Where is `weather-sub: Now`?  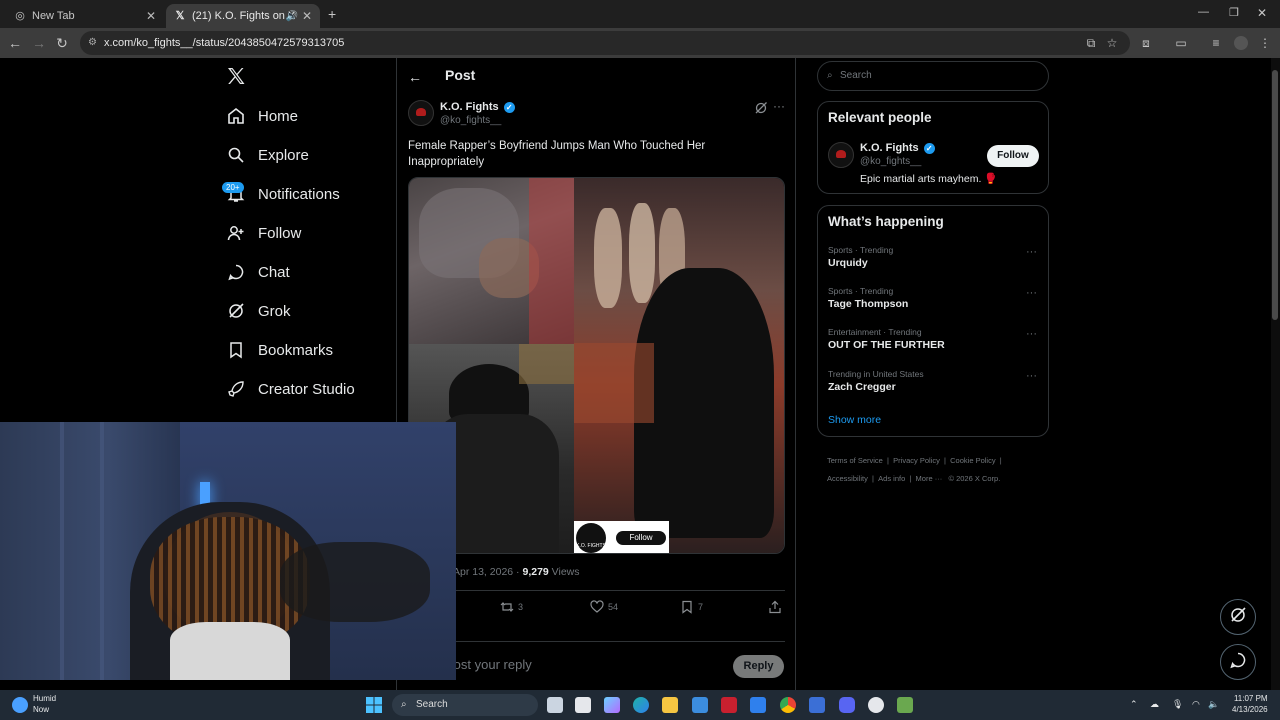 weather-sub: Now is located at coordinates (41, 709).